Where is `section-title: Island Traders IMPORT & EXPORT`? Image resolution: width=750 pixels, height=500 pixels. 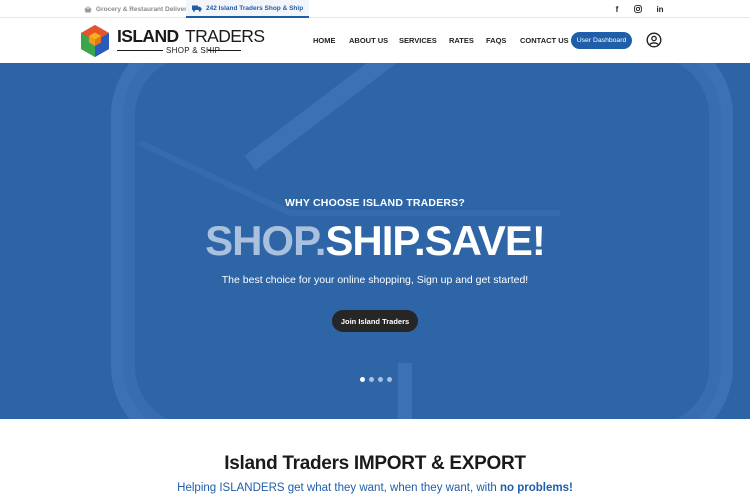
section-title: Island Traders IMPORT & EXPORT is located at coordinates (375, 463).